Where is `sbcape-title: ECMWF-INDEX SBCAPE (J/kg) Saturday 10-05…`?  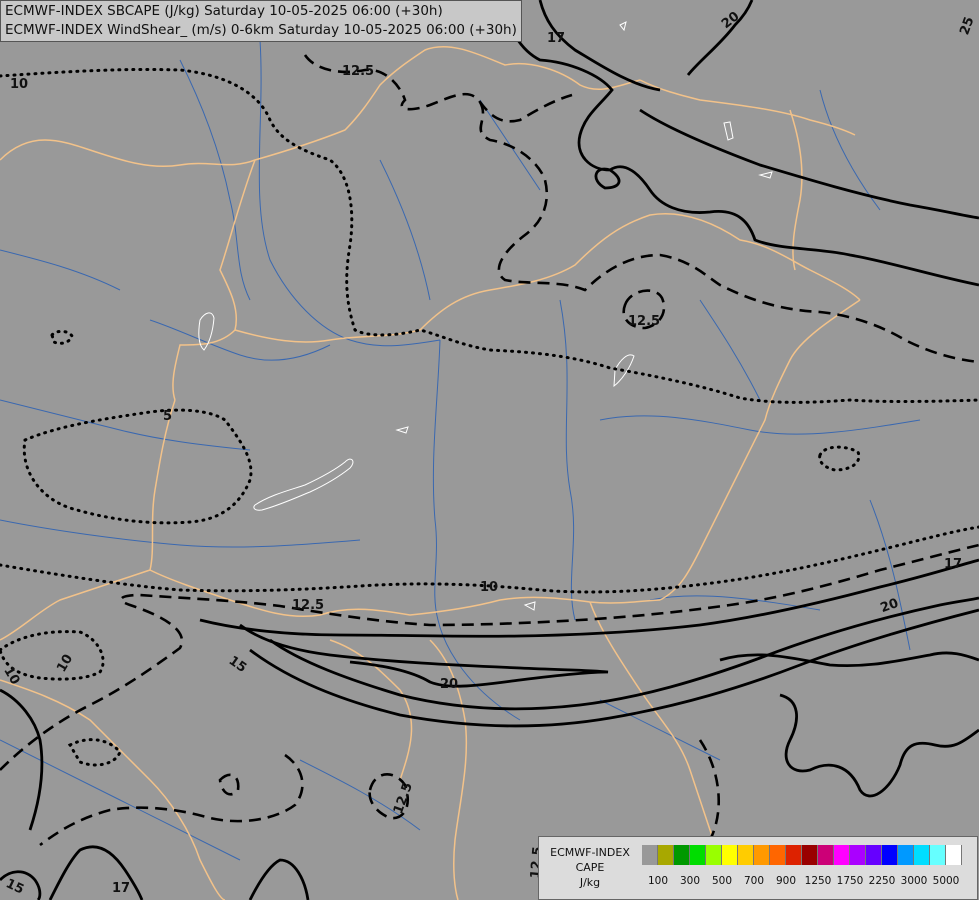
sbcape-title: ECMWF-INDEX SBCAPE (J/kg) Saturday 10-05… is located at coordinates (224, 11).